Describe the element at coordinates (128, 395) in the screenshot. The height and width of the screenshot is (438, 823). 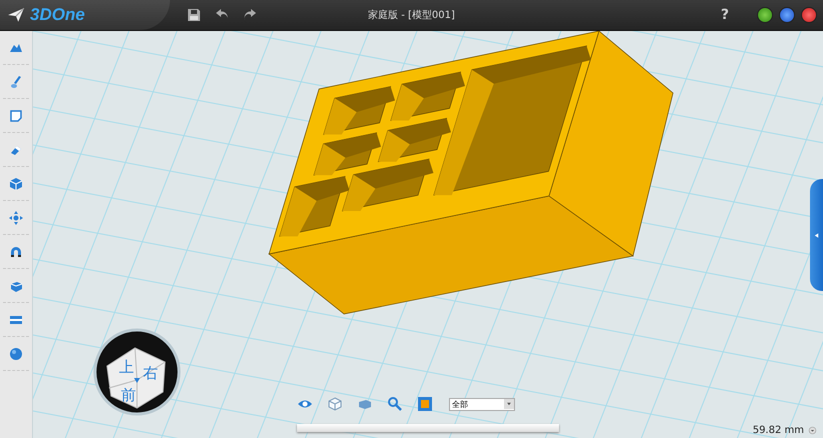
I see `cube-face-label: 前` at that location.